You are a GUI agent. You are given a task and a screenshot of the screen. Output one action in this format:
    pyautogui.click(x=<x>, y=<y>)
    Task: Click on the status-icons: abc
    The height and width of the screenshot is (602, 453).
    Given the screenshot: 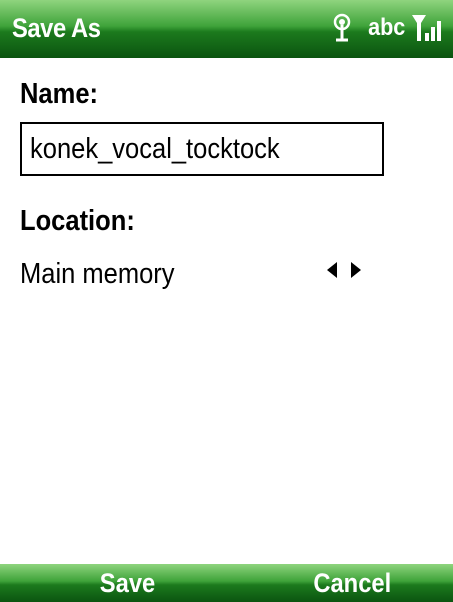 What is the action you would take?
    pyautogui.click(x=388, y=28)
    